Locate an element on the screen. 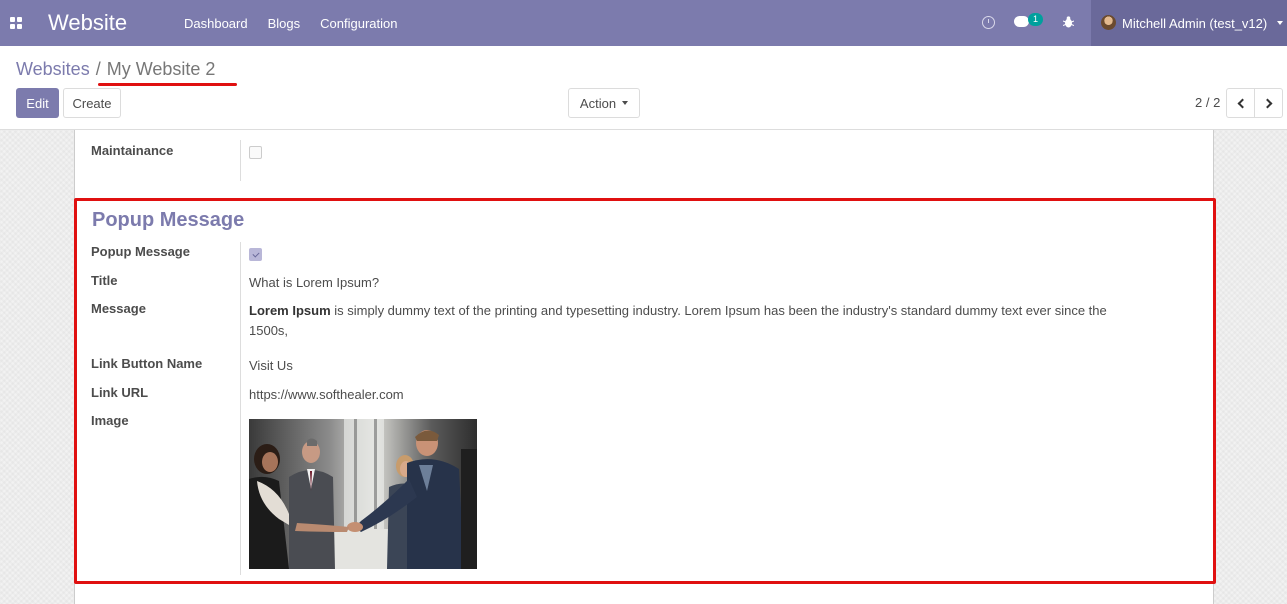  breadcrumb-websites: Websites is located at coordinates (53, 69).